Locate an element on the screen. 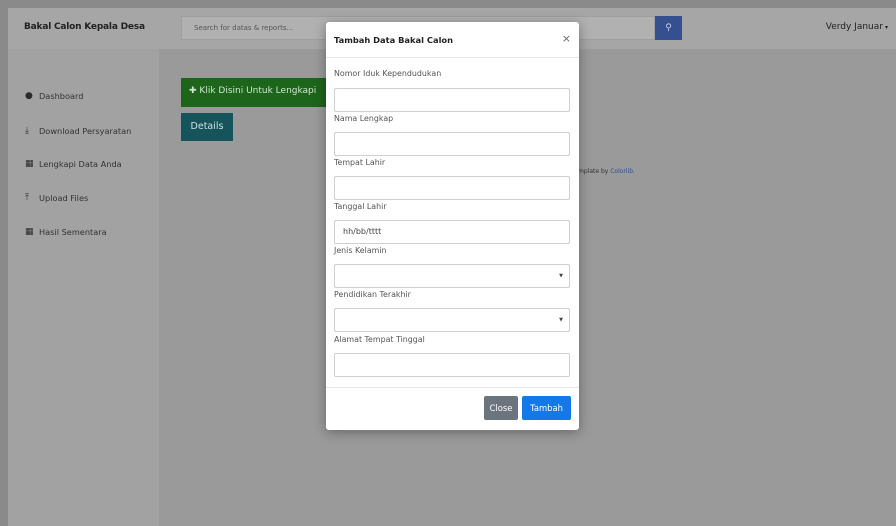 The image size is (896, 526). sidebar-item-label: Upload Files is located at coordinates (64, 198).